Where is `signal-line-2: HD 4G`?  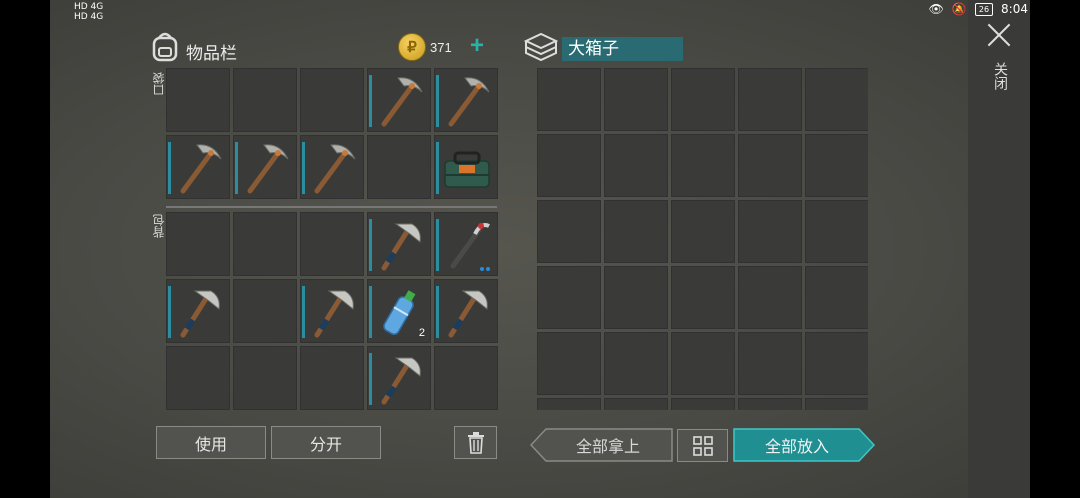 signal-line-2: HD 4G is located at coordinates (89, 17).